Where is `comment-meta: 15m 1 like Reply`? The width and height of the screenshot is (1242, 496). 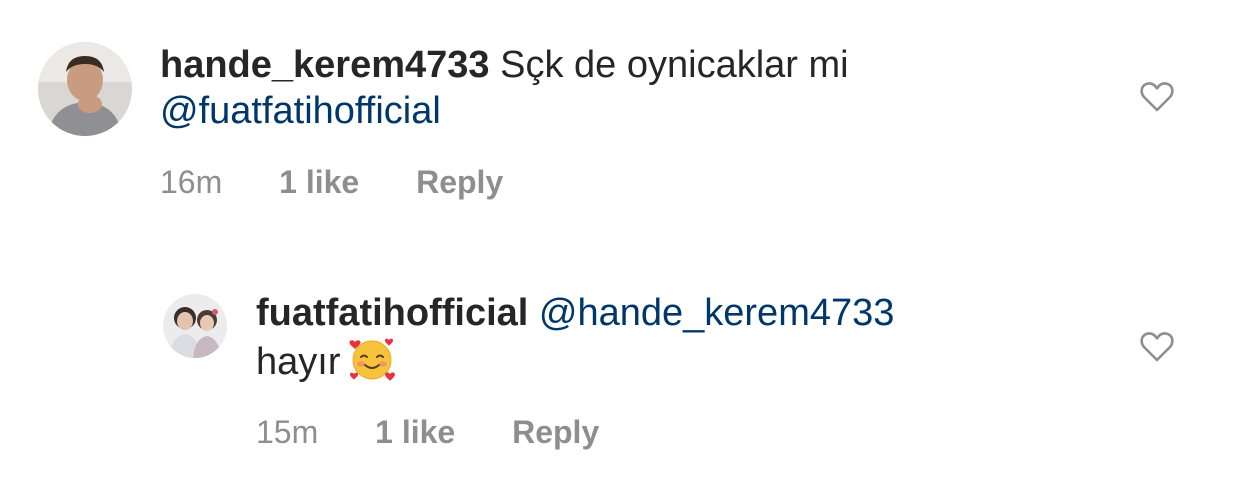 comment-meta: 15m 1 like Reply is located at coordinates (427, 432).